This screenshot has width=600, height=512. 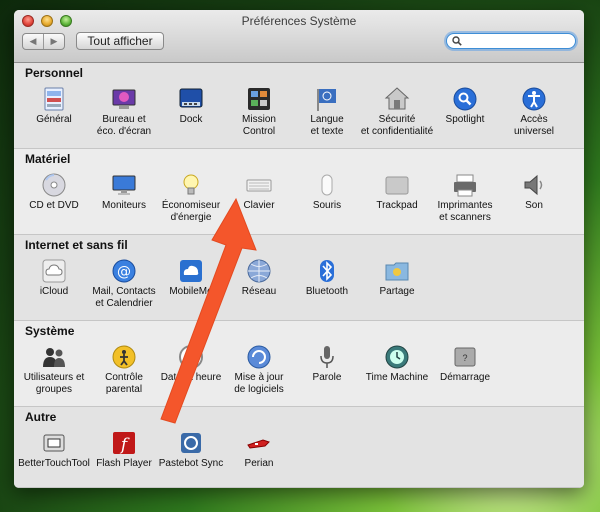 I want to click on pref-pane-2-0: iCloud, so click(x=54, y=287).